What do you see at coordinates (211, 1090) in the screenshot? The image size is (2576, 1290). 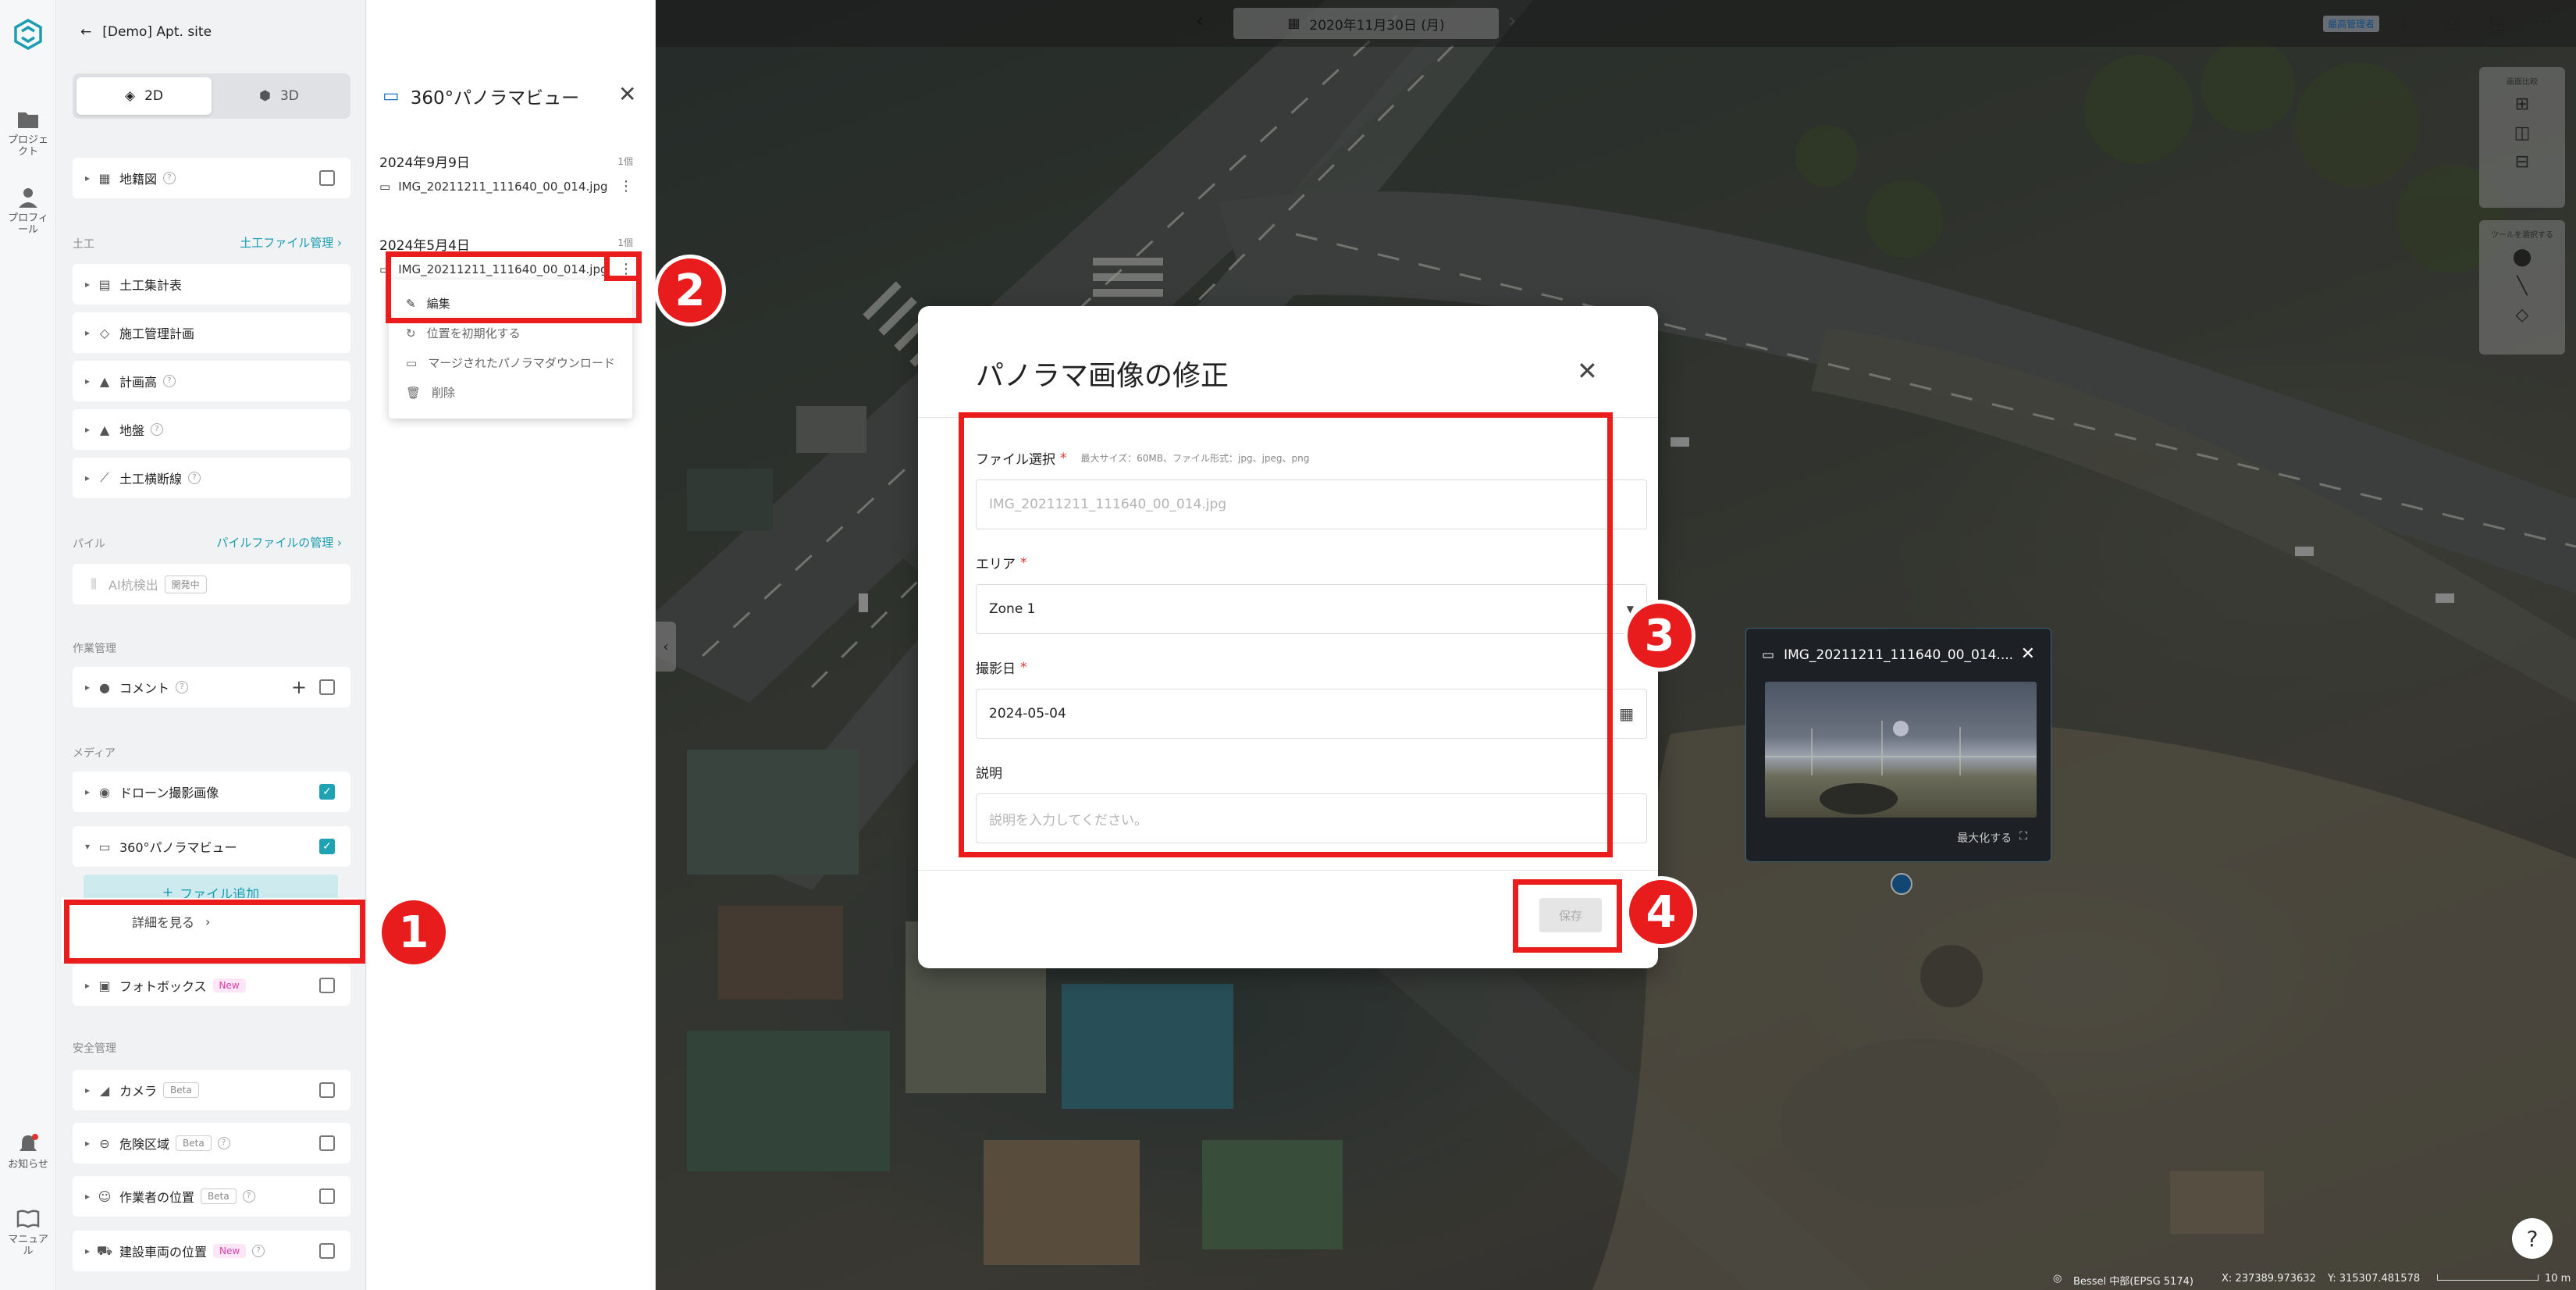 I see `layer-camera: ▸ ◢ カメラ Beta` at bounding box center [211, 1090].